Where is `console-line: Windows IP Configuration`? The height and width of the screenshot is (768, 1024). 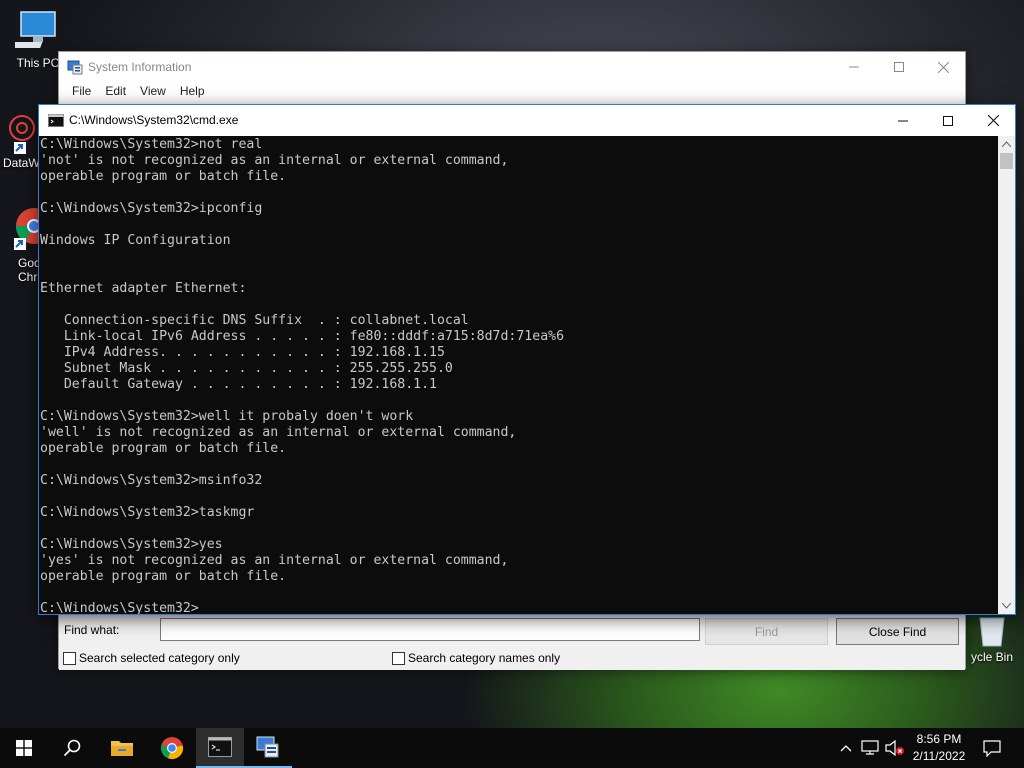 console-line: Windows IP Configuration is located at coordinates (135, 240).